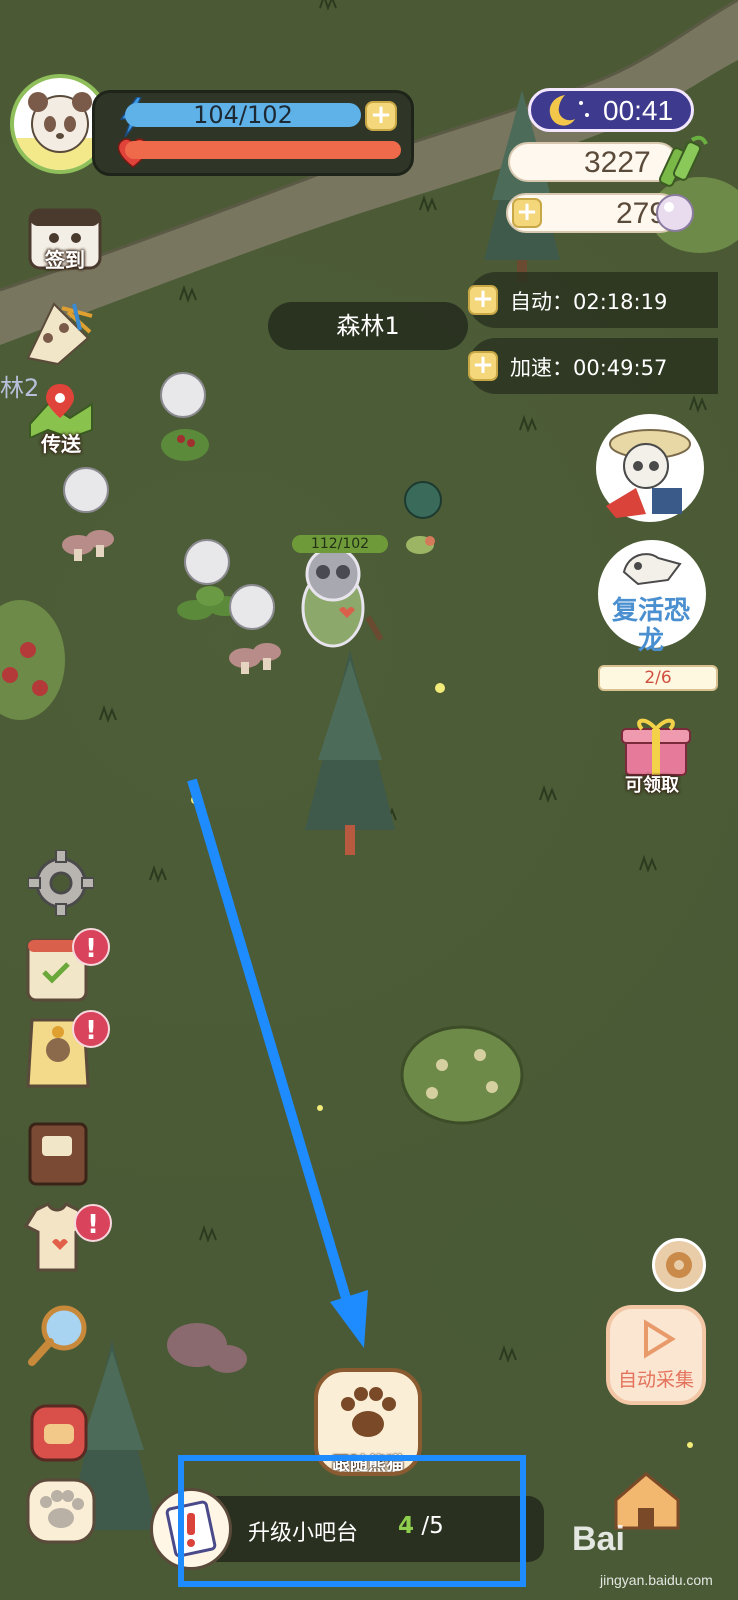  Describe the element at coordinates (59, 334) in the screenshot. I see `map-fragment-icon` at that location.